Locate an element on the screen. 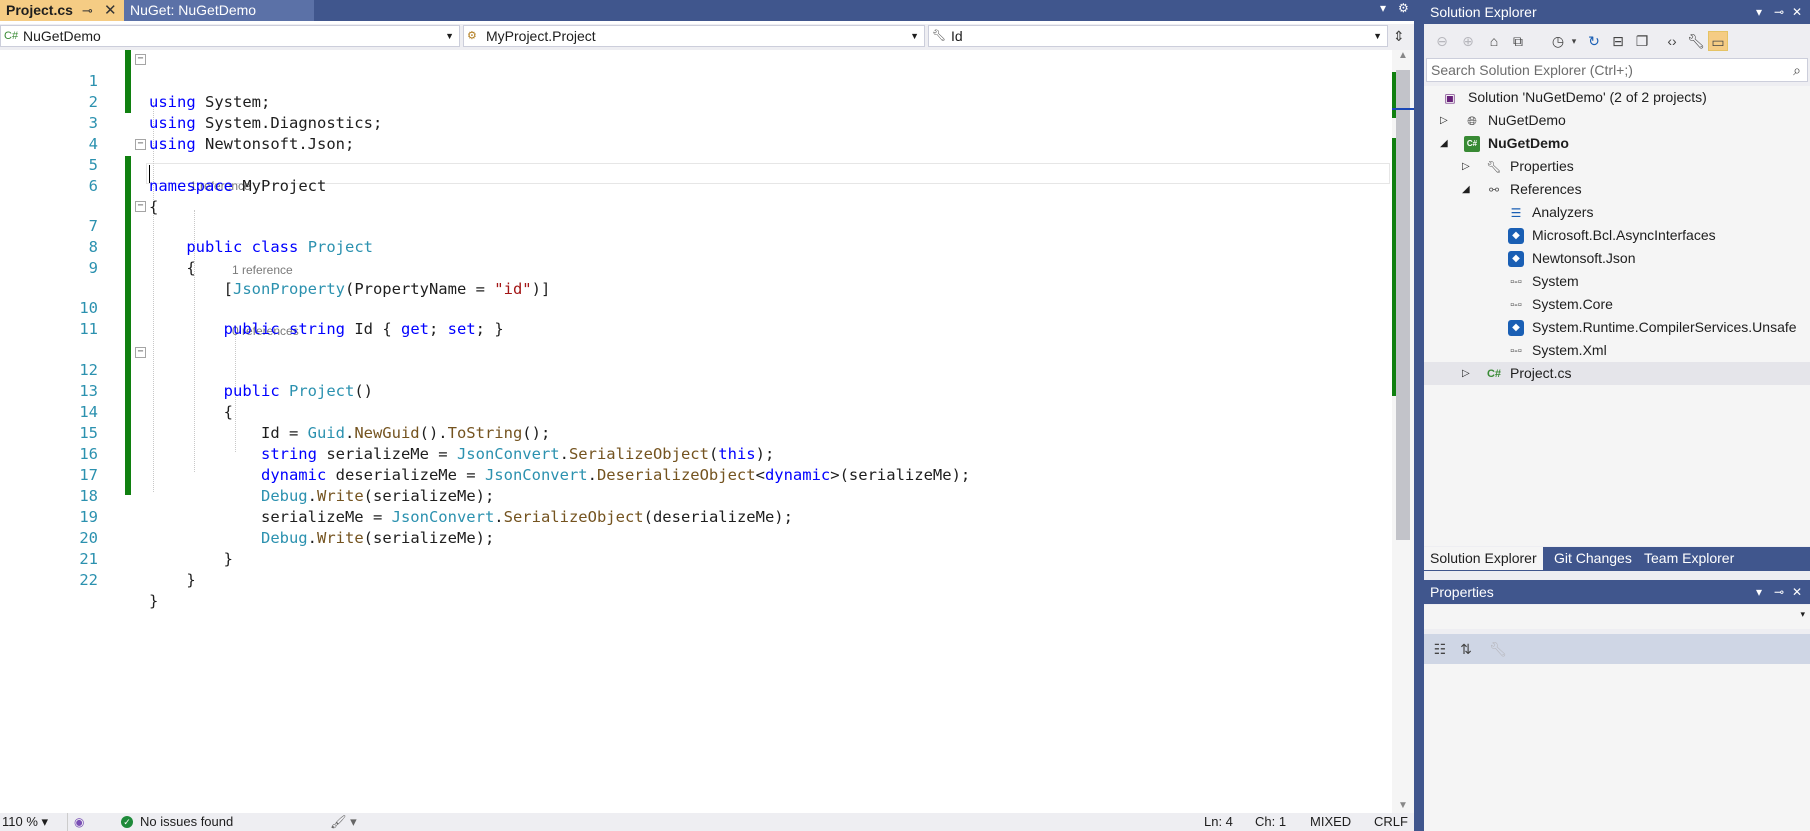 The width and height of the screenshot is (1810, 831). code-line: 5 namespace MyProject is located at coordinates (696, 164).